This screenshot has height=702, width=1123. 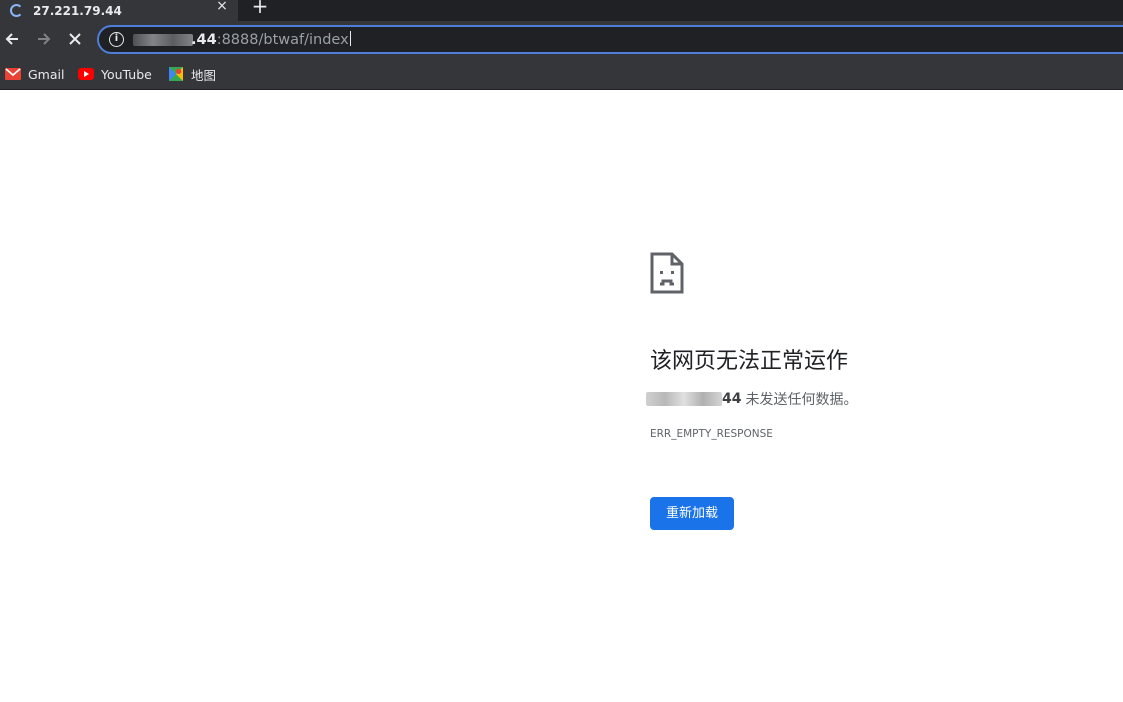 I want to click on error-host: 44, so click(x=732, y=399).